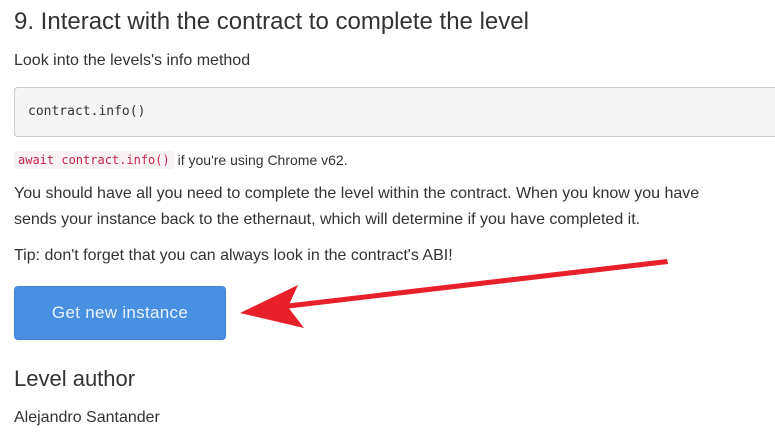  What do you see at coordinates (94, 160) in the screenshot?
I see `inline-code: await contract.info()` at bounding box center [94, 160].